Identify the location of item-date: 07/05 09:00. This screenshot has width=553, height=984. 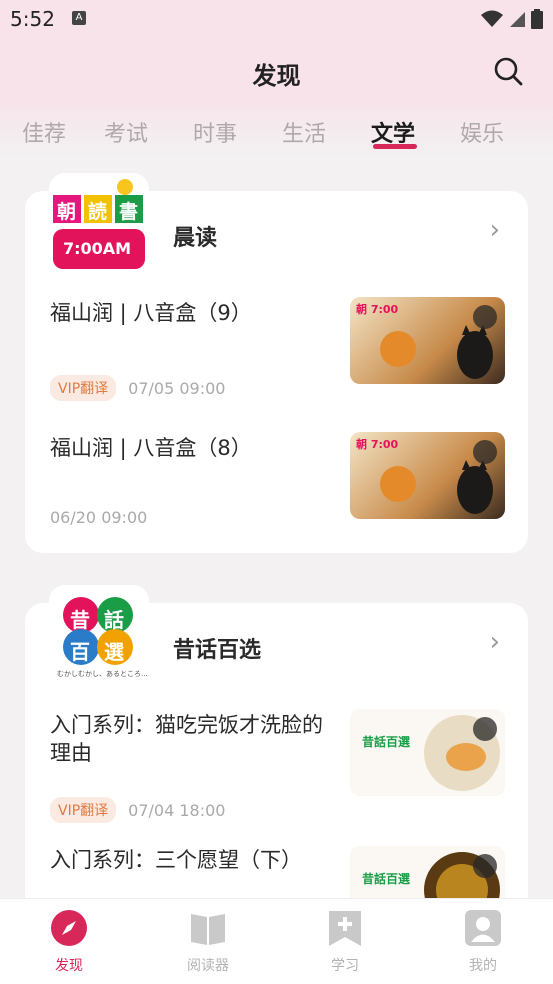
(177, 388).